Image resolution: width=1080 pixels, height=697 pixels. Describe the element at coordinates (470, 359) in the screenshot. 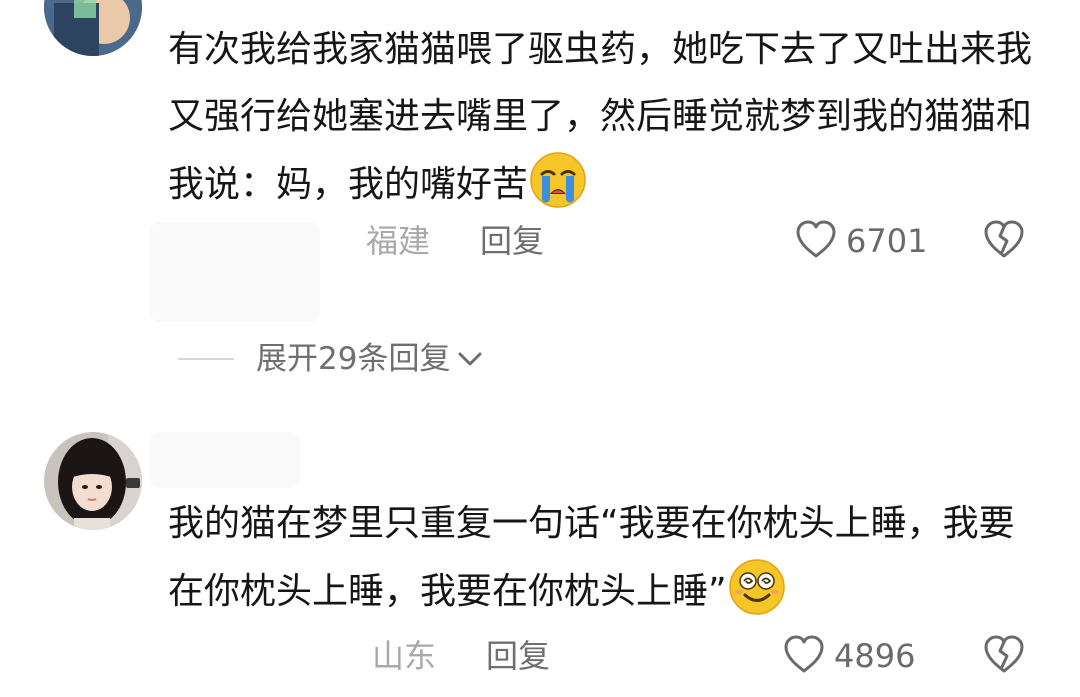

I see `chevron-down-icon` at that location.